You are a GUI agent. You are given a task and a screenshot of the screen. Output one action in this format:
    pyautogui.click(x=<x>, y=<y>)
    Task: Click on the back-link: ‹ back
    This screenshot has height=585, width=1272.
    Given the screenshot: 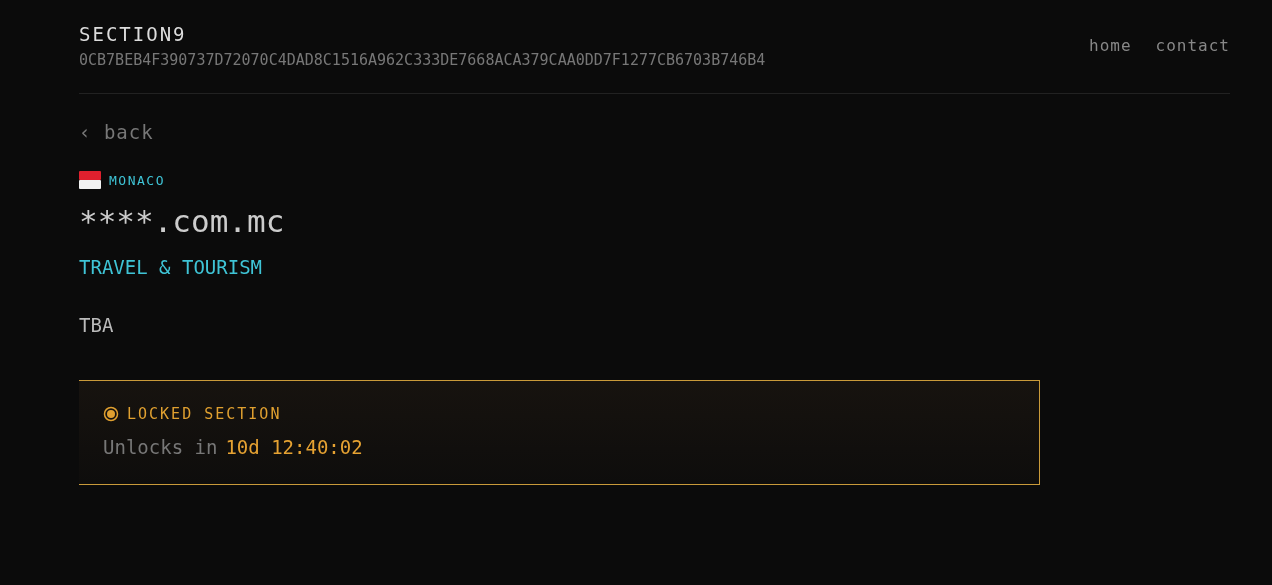 What is the action you would take?
    pyautogui.click(x=116, y=132)
    